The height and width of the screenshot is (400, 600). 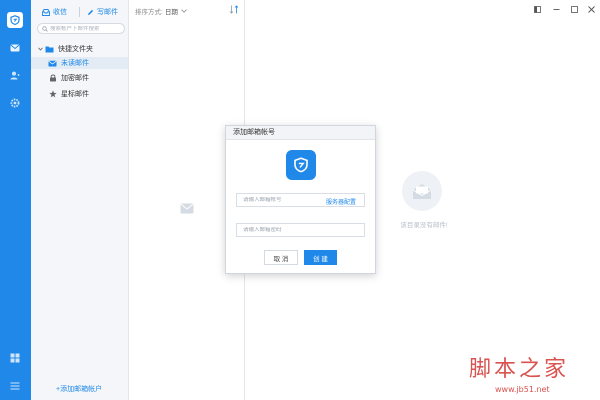 I want to click on watermark-logo: 脚本之家, so click(x=519, y=369).